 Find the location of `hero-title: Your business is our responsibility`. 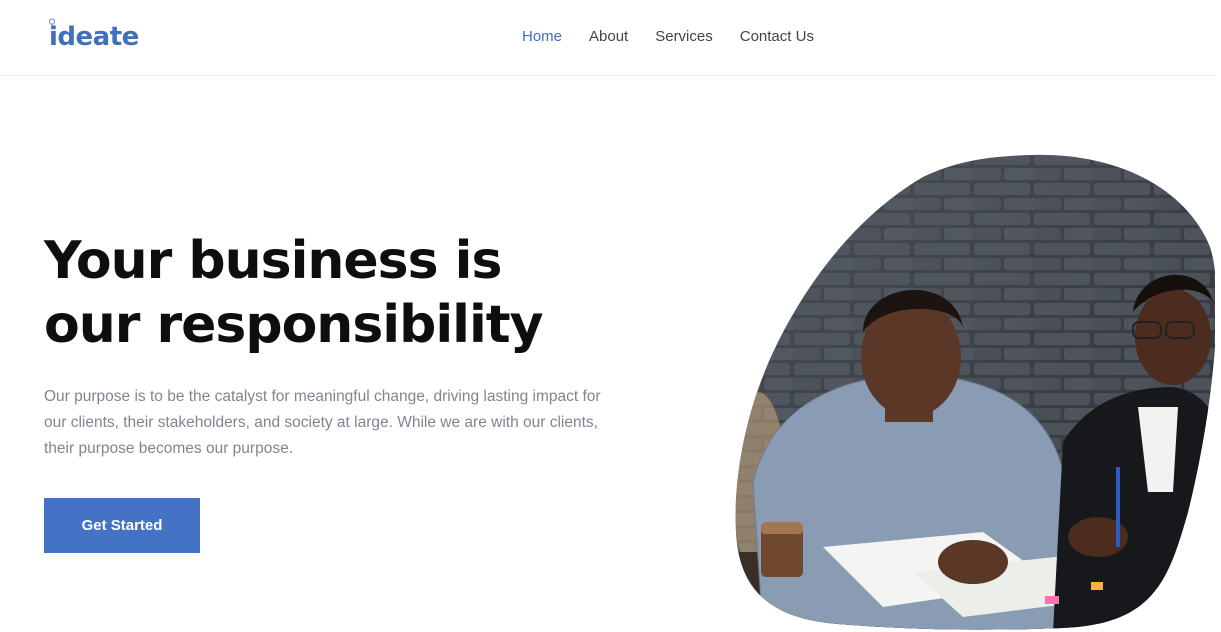

hero-title: Your business is our responsibility is located at coordinates (354, 293).